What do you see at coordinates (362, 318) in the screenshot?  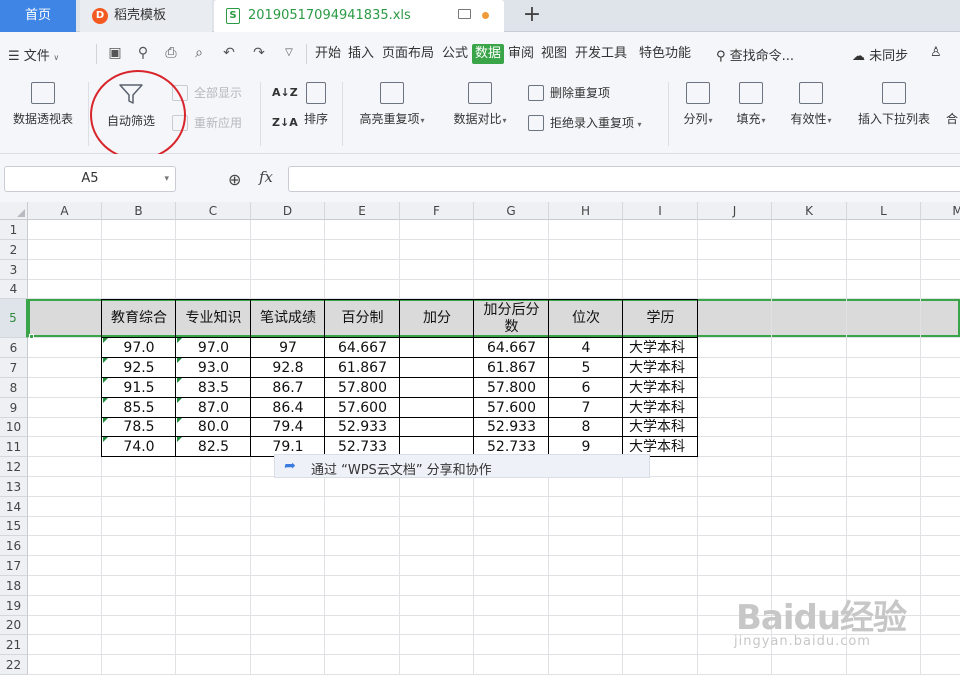 I see `table-header-cell: 百分制` at bounding box center [362, 318].